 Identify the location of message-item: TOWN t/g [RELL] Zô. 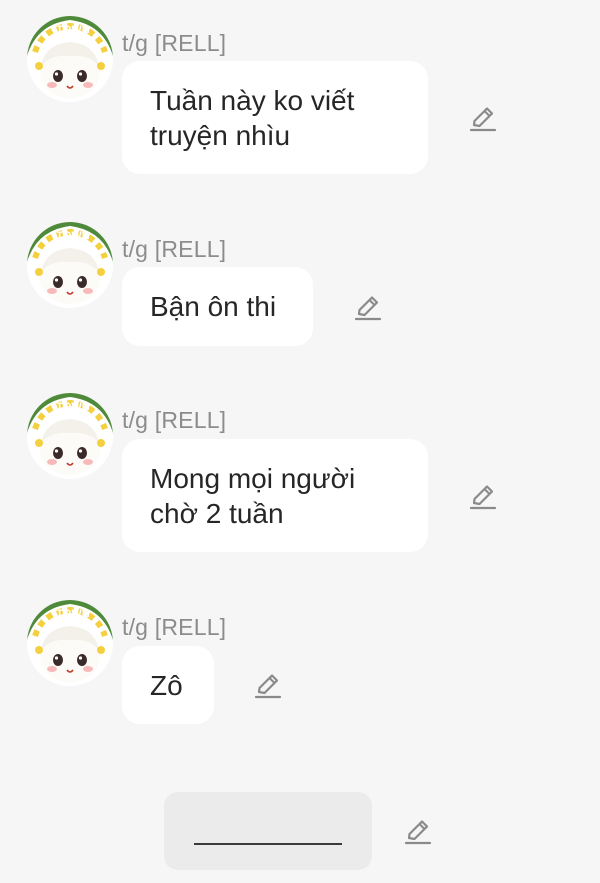
(300, 663).